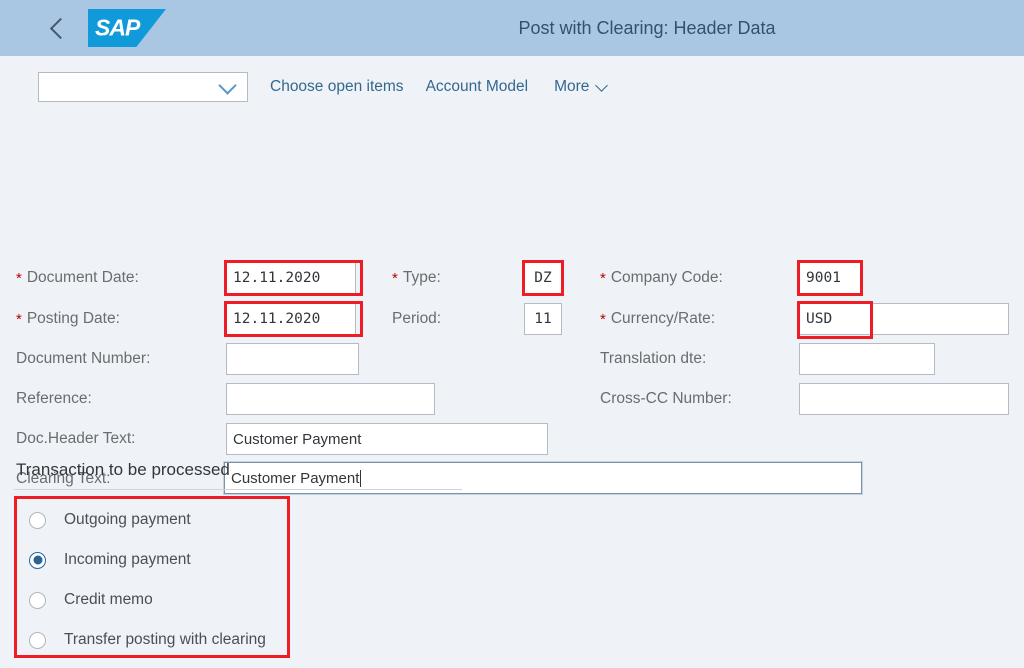 The width and height of the screenshot is (1024, 668). I want to click on type-label: * Type:, so click(416, 278).